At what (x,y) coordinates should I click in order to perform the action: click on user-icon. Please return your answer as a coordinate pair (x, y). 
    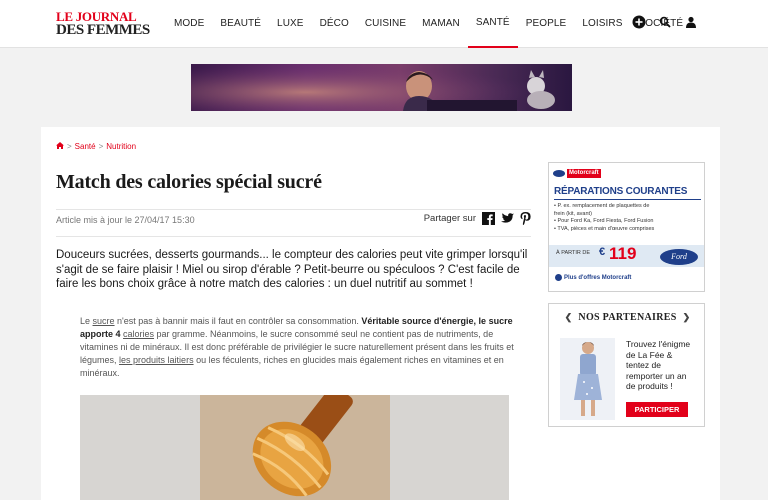
    Looking at the image, I should click on (691, 22).